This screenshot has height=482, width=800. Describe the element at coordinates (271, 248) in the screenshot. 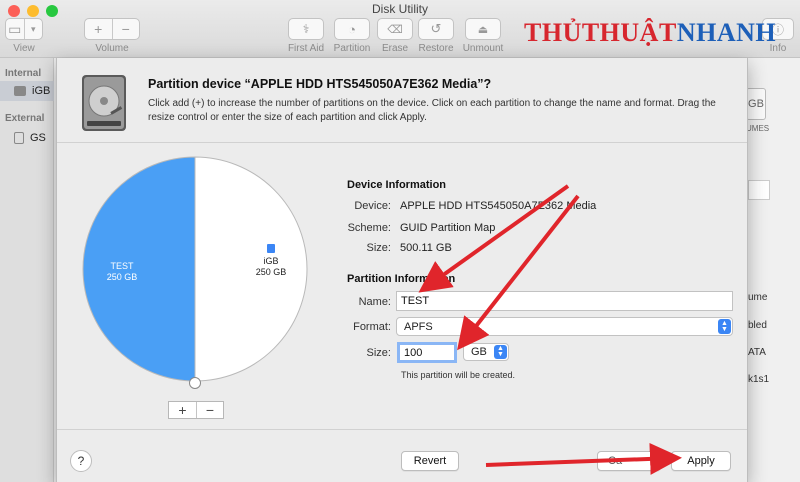

I see `volume-icon` at that location.